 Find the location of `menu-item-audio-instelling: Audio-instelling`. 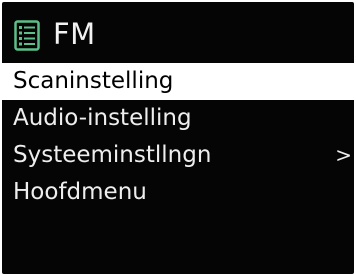

menu-item-audio-instelling: Audio-instelling is located at coordinates (178, 118).